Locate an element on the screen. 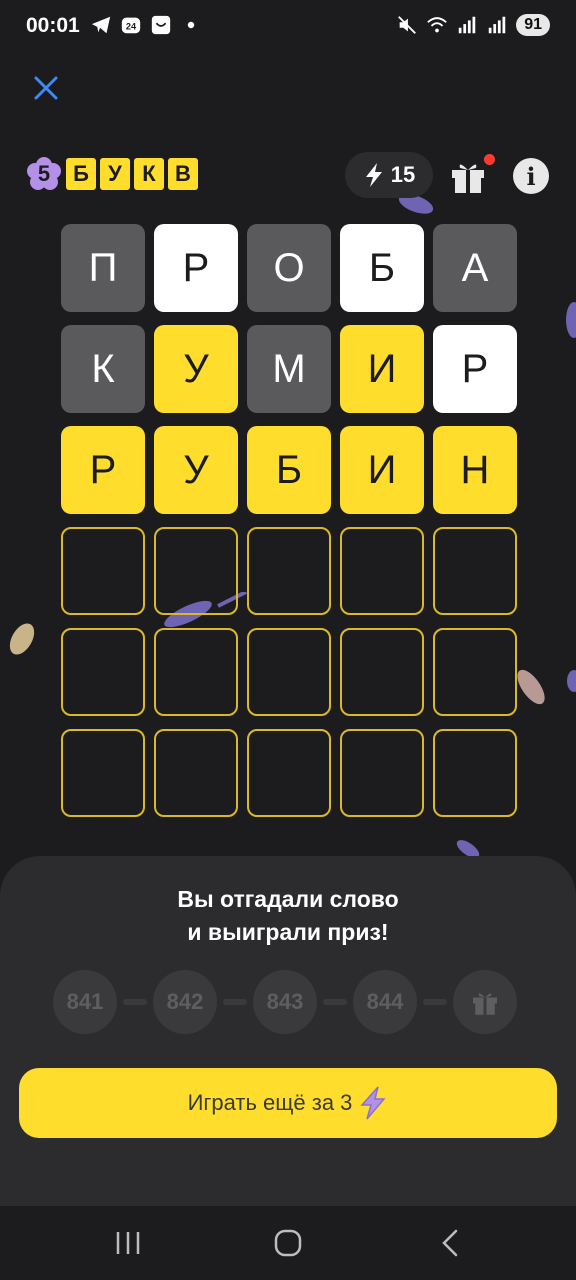 The height and width of the screenshot is (1280, 576). calendar-24-icon: 24 is located at coordinates (131, 25).